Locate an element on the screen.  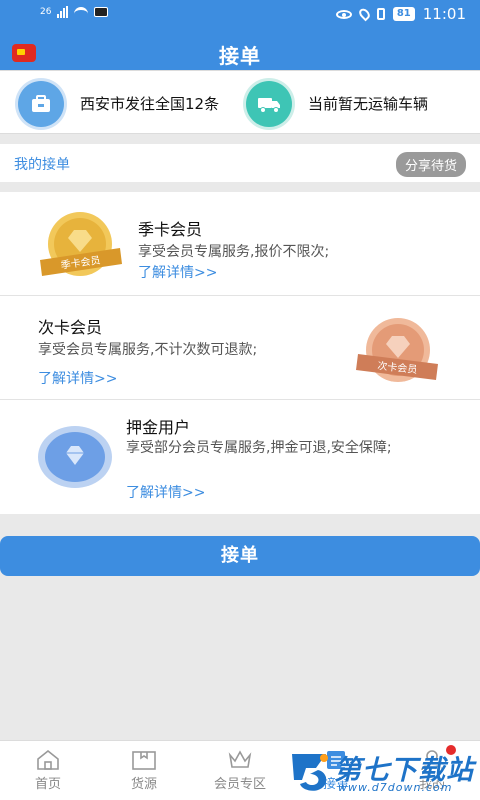
membership-title: 次卡会员 is located at coordinates (70, 327).